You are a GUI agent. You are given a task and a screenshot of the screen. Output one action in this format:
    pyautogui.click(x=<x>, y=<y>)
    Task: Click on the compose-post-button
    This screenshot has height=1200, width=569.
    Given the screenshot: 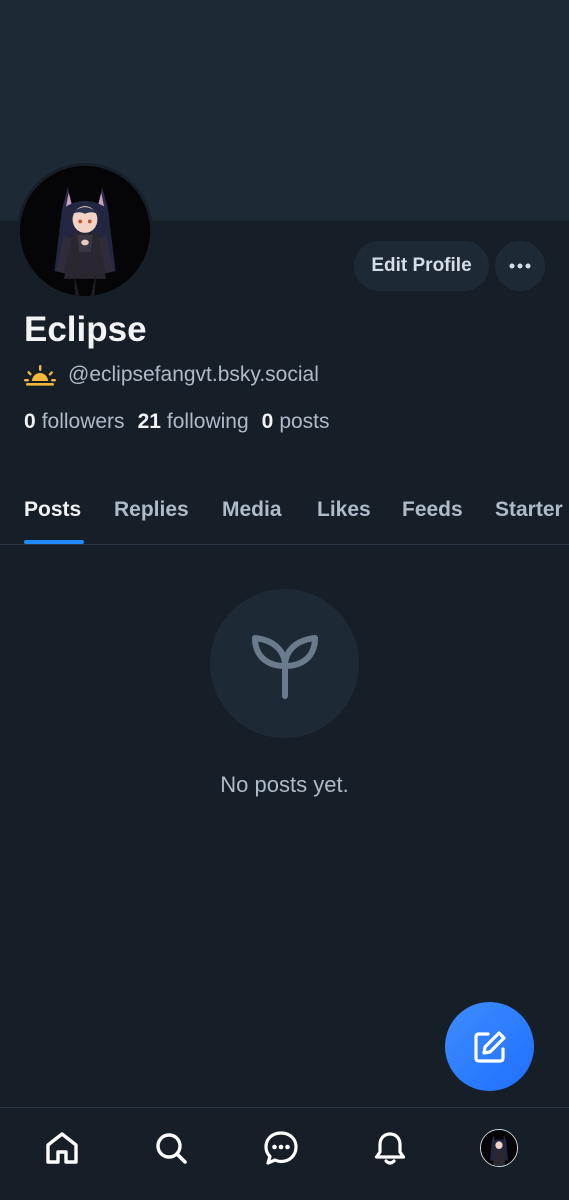 What is the action you would take?
    pyautogui.click(x=489, y=1046)
    